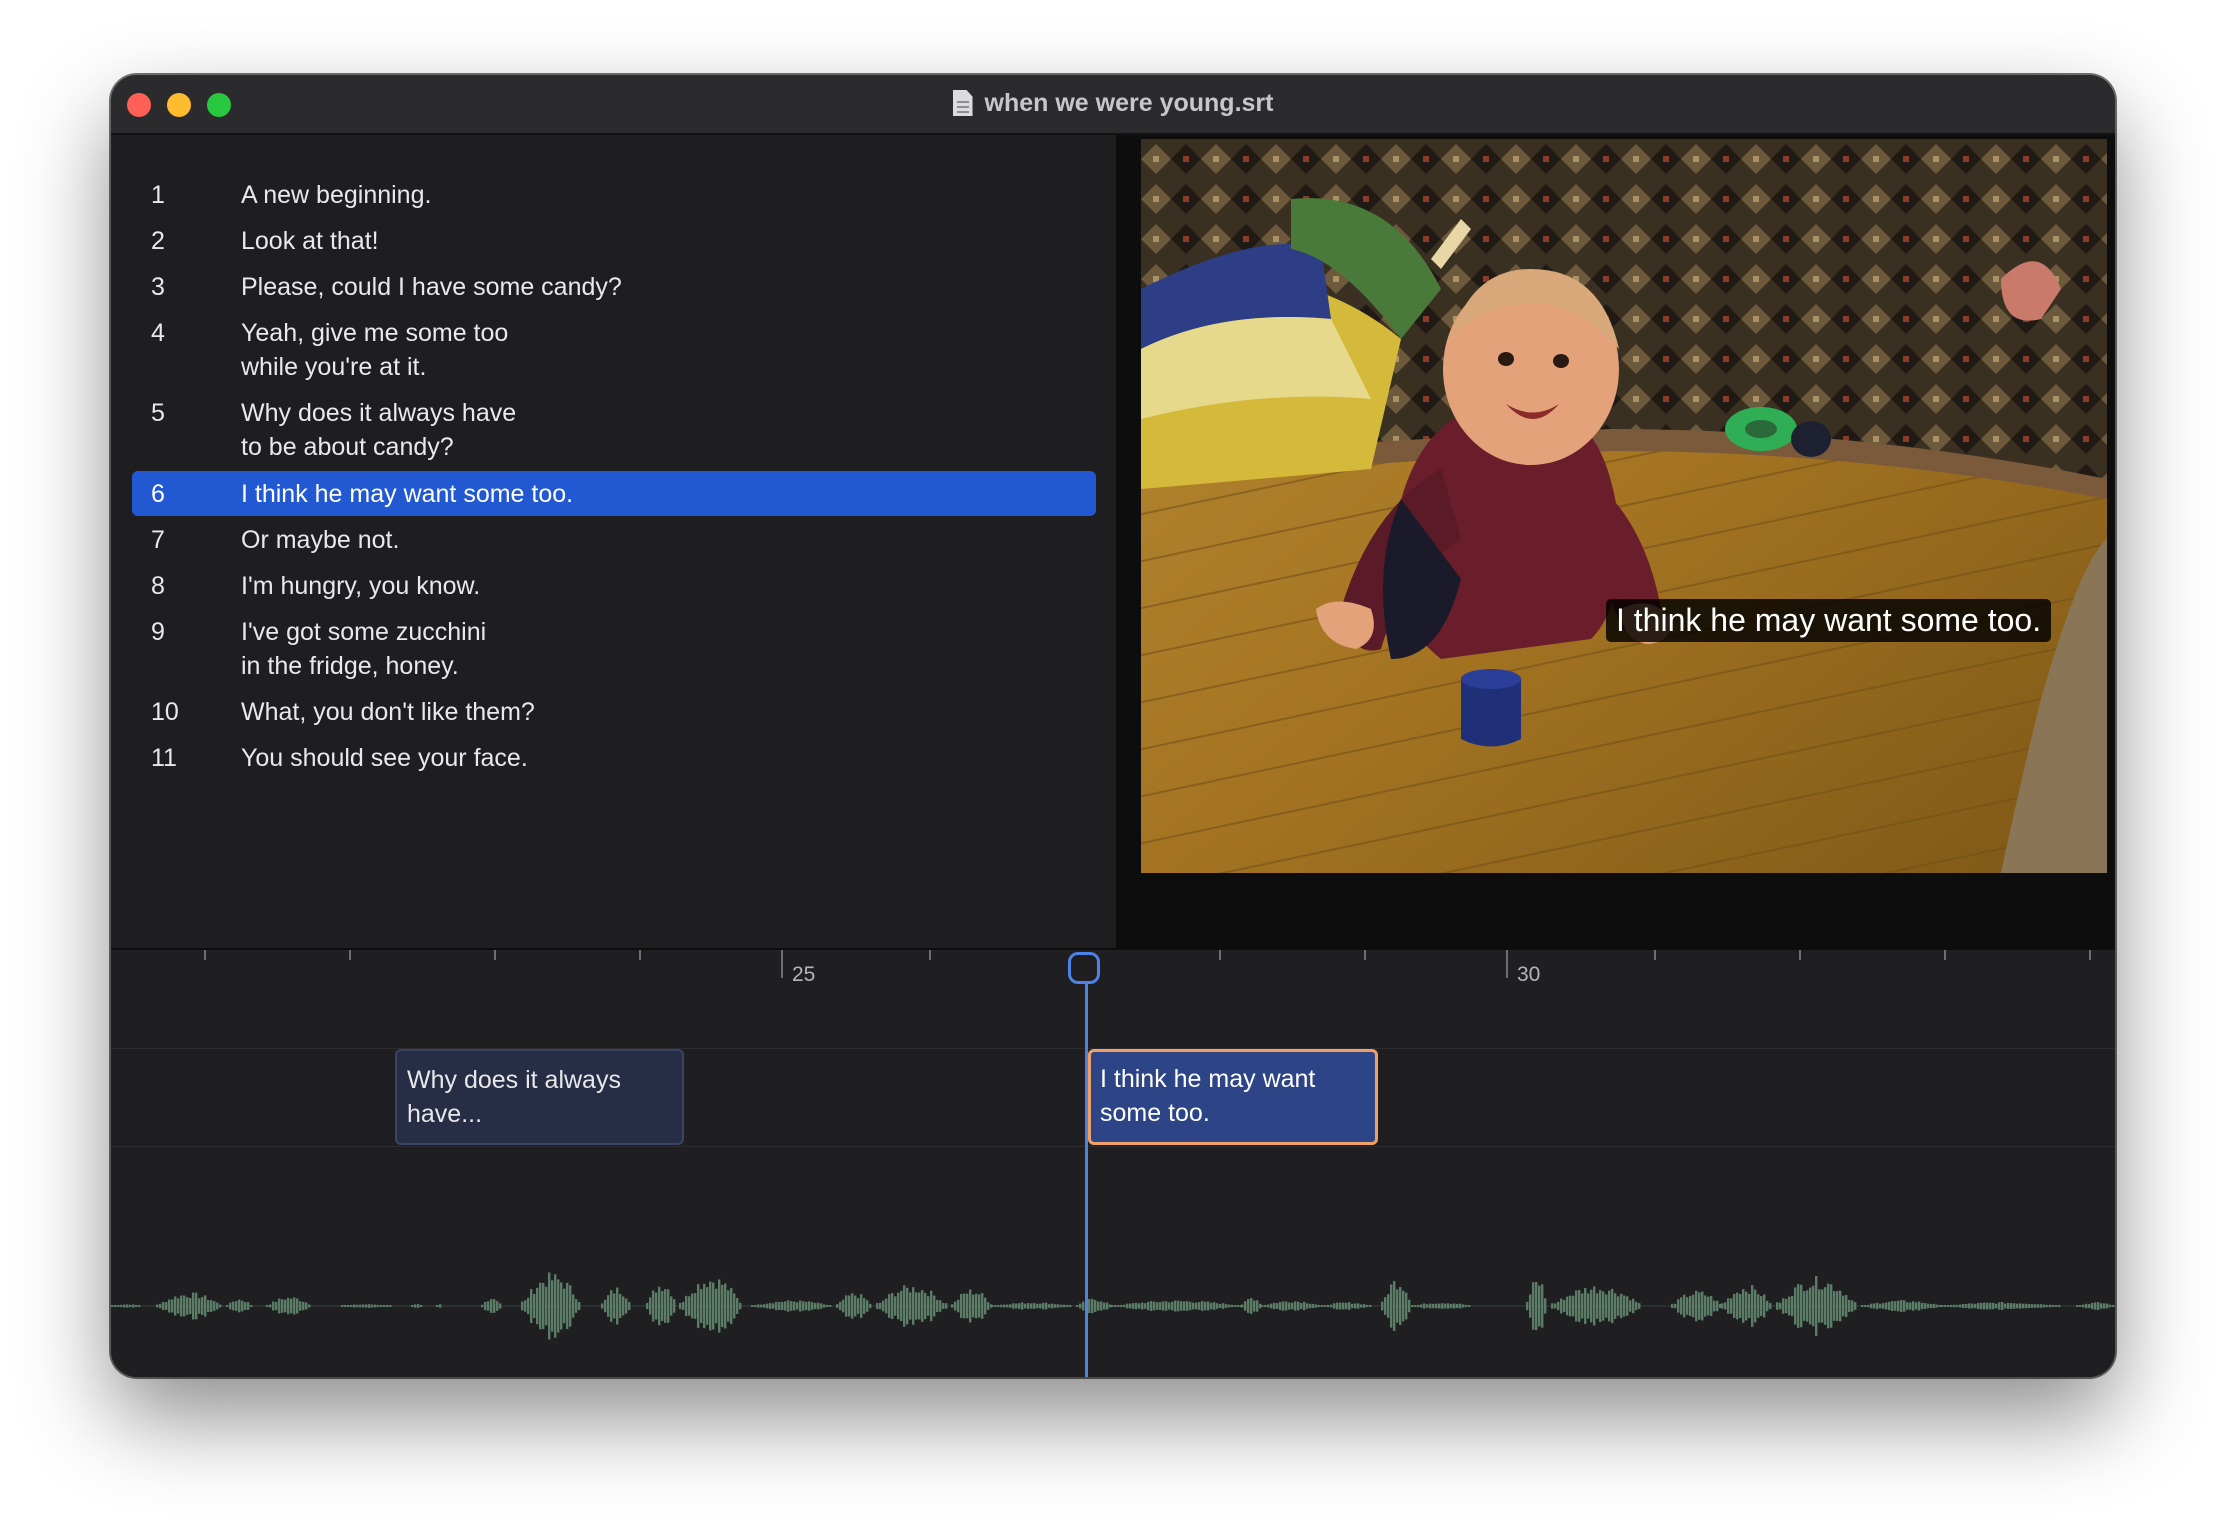 The image size is (2226, 1526). I want to click on playhead-handle, so click(1084, 968).